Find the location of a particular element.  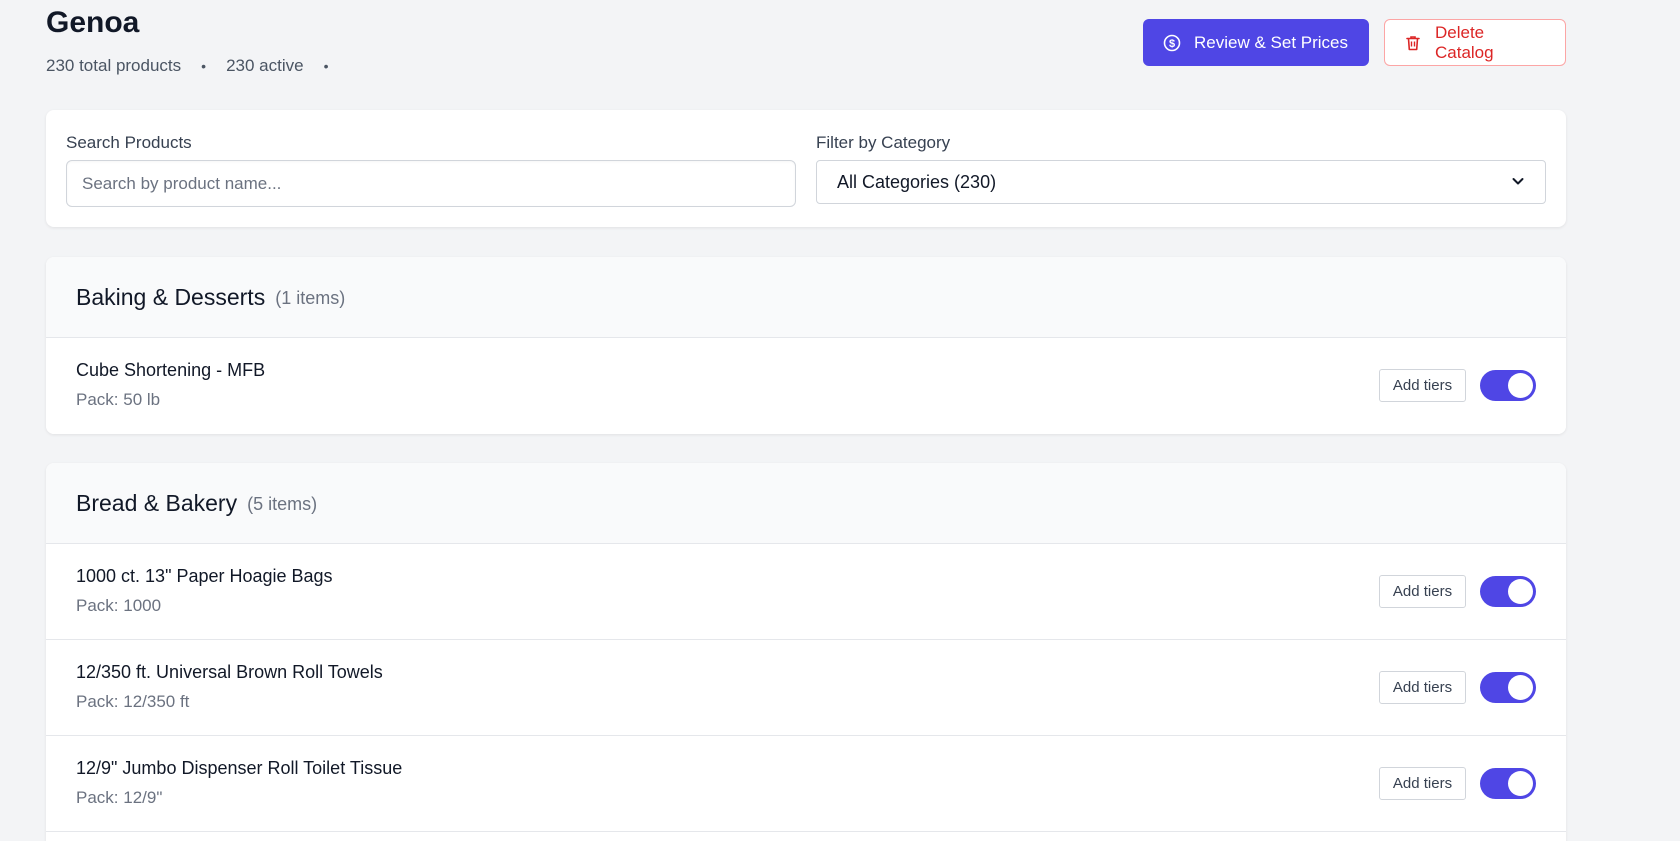

product-pack: Pack: 12/350 ft is located at coordinates (133, 701).